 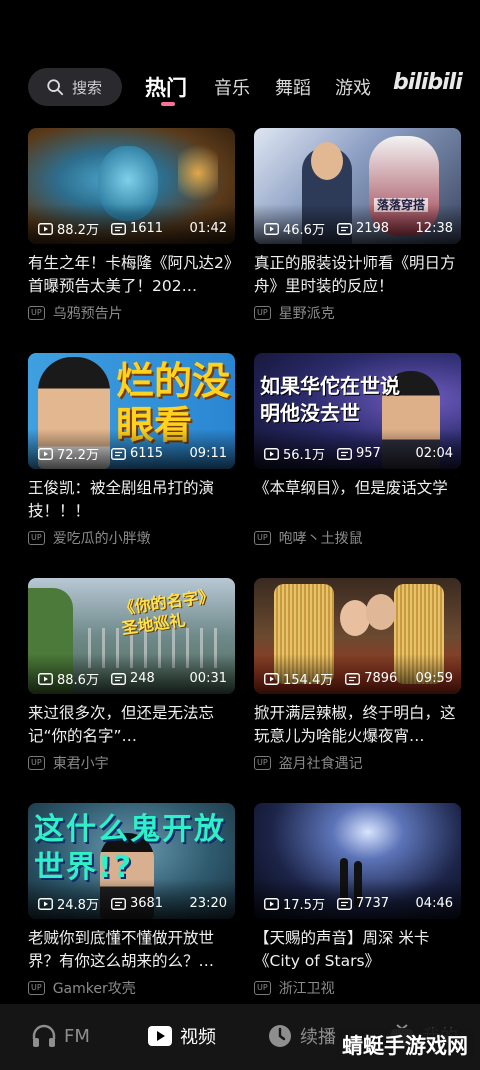 I want to click on bilibili-logo: bilibili, so click(x=428, y=82).